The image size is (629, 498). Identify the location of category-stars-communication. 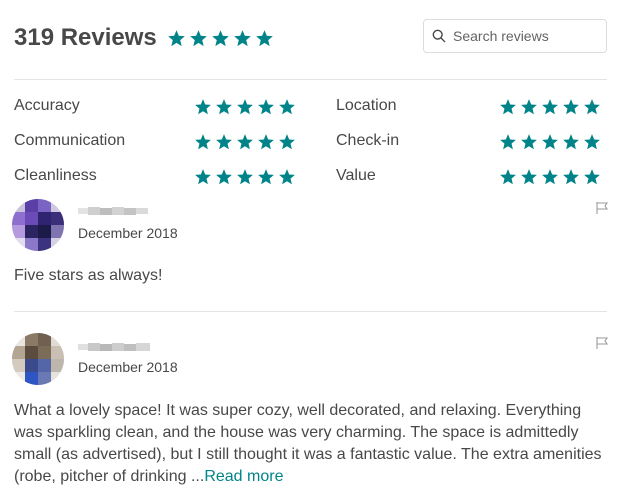
(245, 142).